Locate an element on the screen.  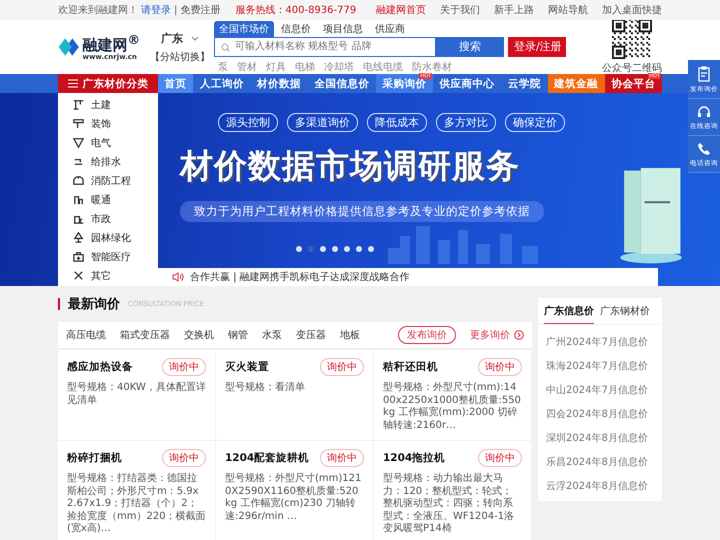
category-link: 其它 is located at coordinates (108, 275).